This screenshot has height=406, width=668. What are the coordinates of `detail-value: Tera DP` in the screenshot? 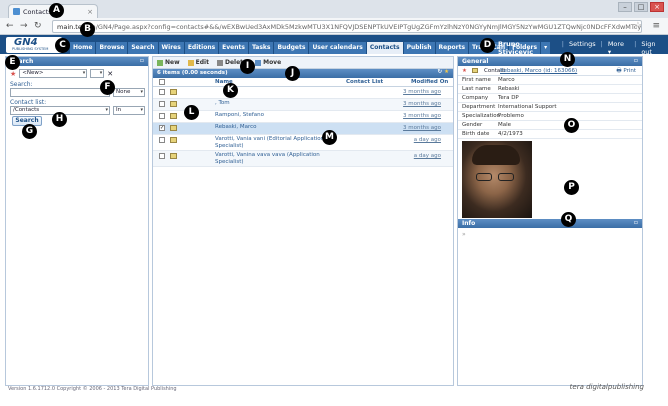 It's located at (508, 98).